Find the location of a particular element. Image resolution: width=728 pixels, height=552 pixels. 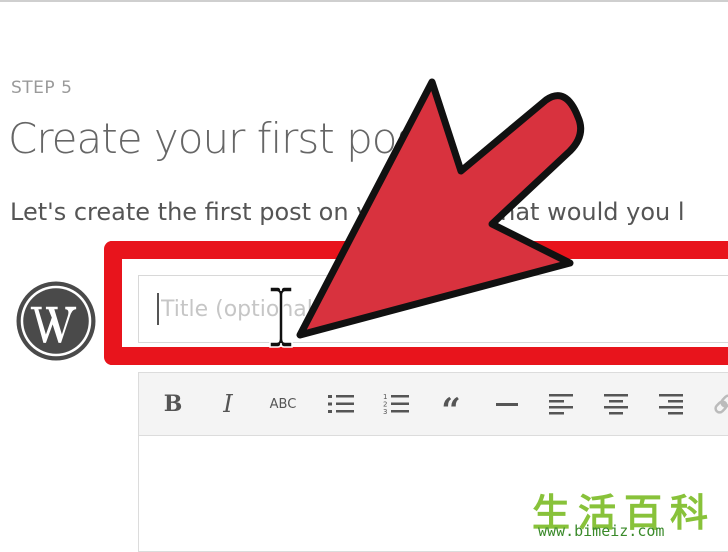

numbered-list-button: 1 2 3 is located at coordinates (396, 404).